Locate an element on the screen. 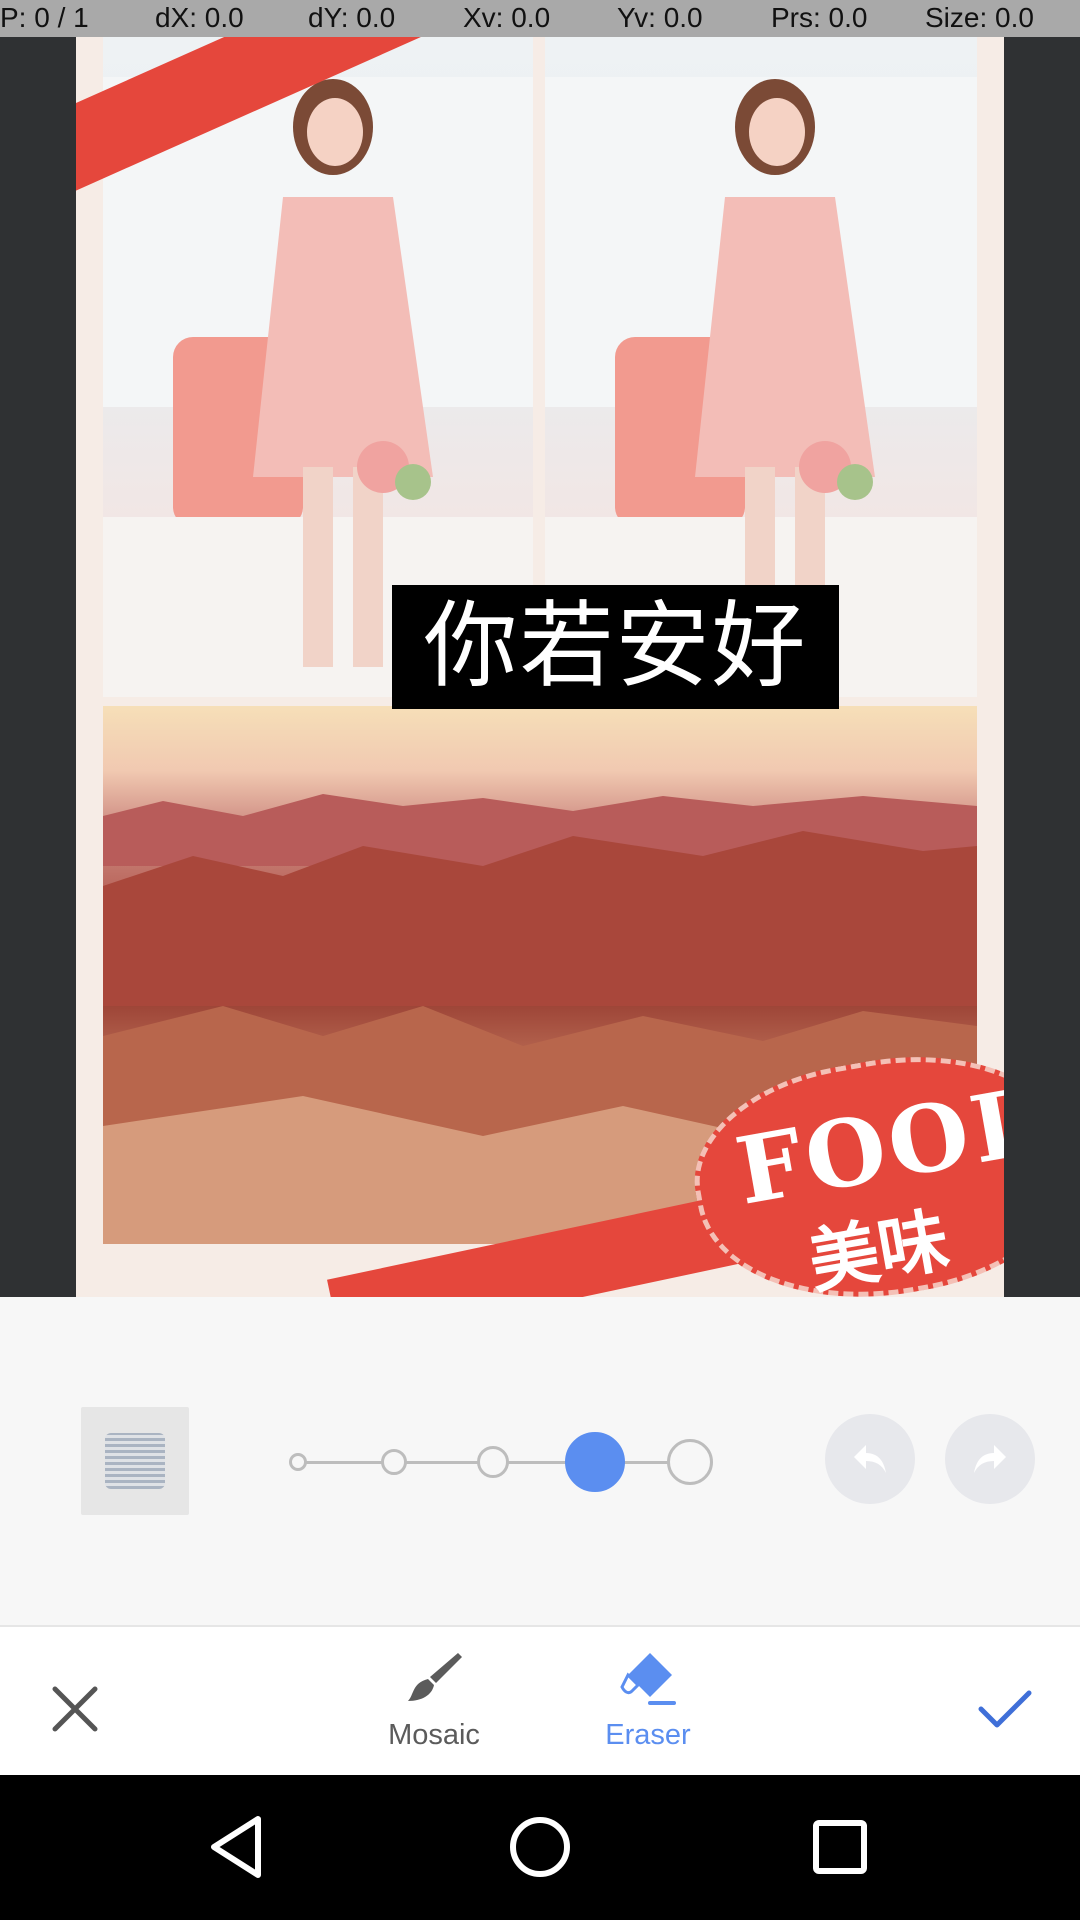  redo-icon is located at coordinates (990, 1459).